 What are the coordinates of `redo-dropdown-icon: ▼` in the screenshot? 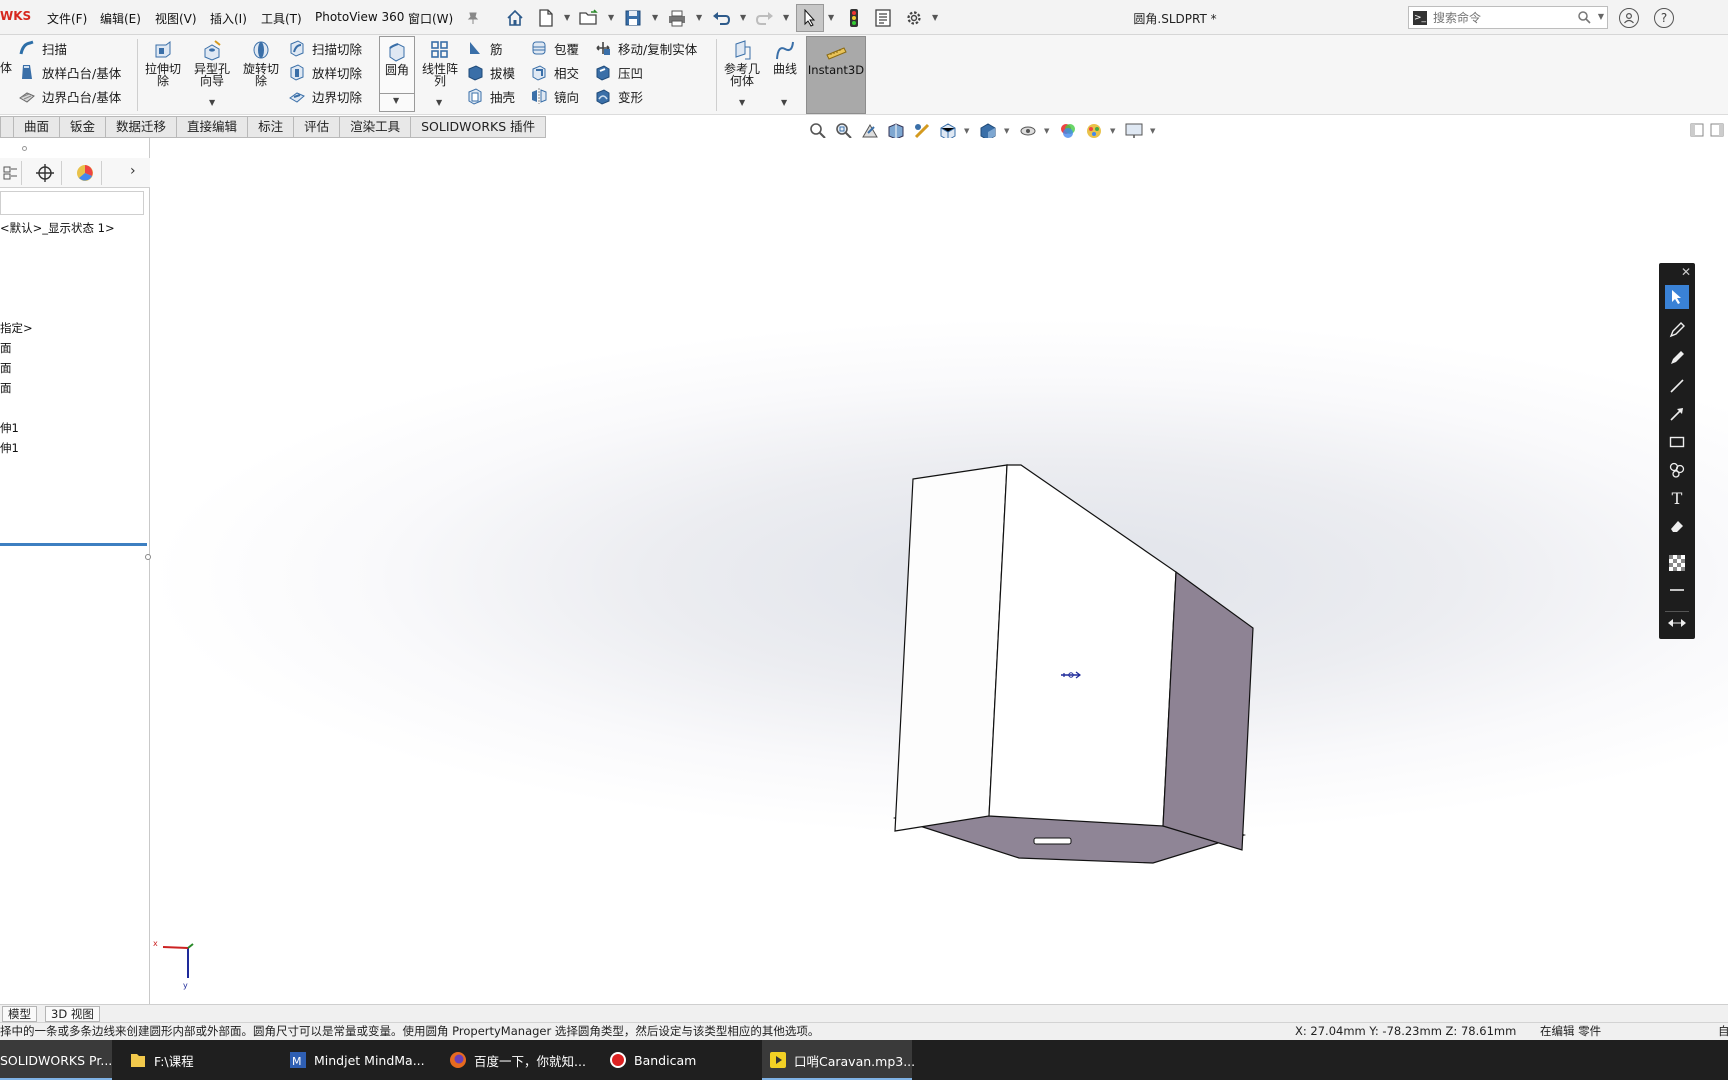 It's located at (786, 17).